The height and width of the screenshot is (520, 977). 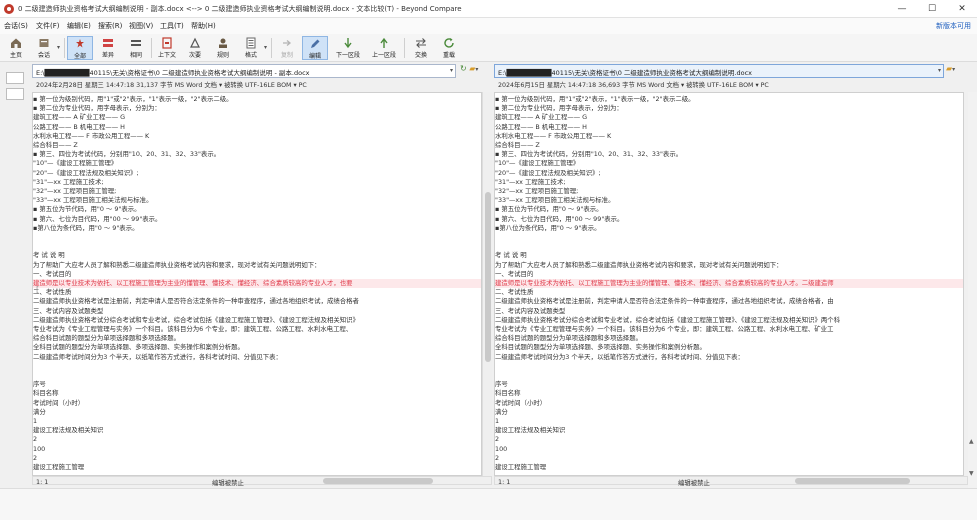 I want to click on menu-tools: 工具(T), so click(x=172, y=26).